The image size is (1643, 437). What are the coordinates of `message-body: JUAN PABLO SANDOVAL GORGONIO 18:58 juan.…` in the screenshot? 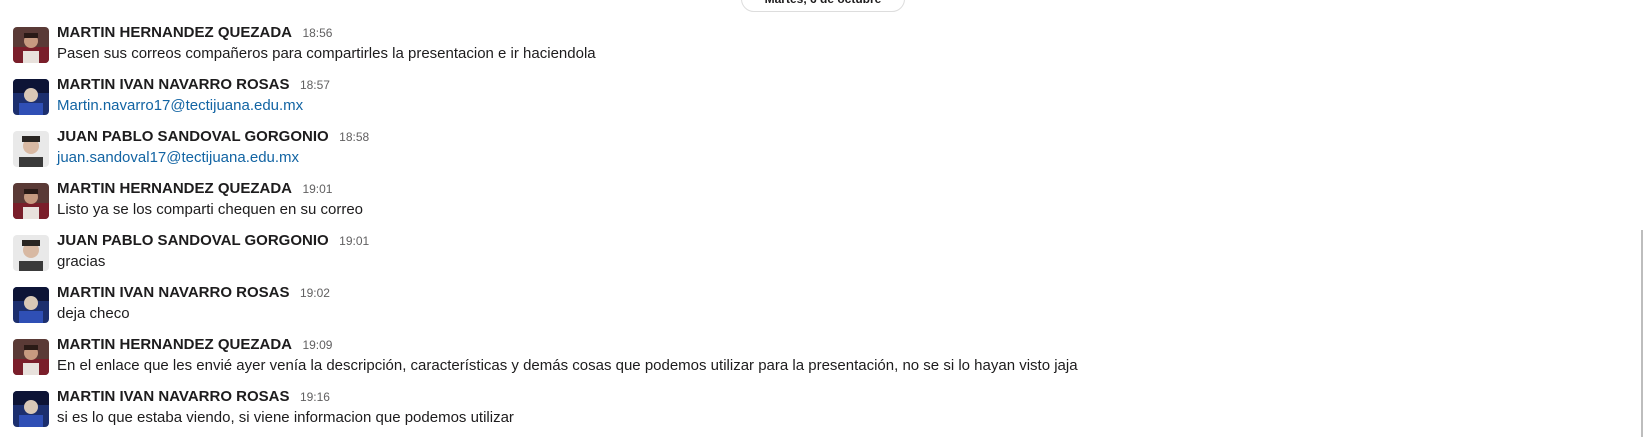 It's located at (838, 148).